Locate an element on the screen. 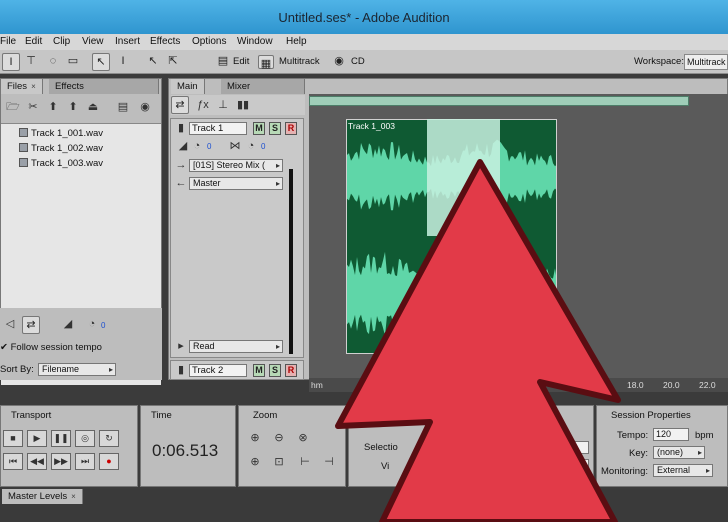 This screenshot has height=522, width=728. cd-view-label: CD is located at coordinates (358, 61).